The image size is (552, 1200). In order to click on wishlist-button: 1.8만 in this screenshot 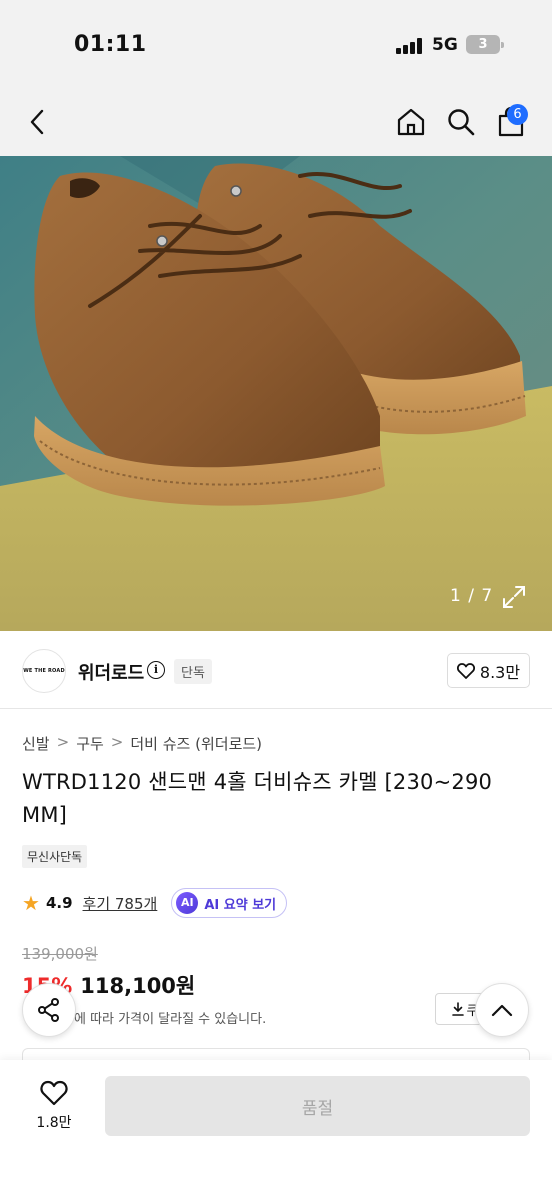, I will do `click(54, 1106)`.